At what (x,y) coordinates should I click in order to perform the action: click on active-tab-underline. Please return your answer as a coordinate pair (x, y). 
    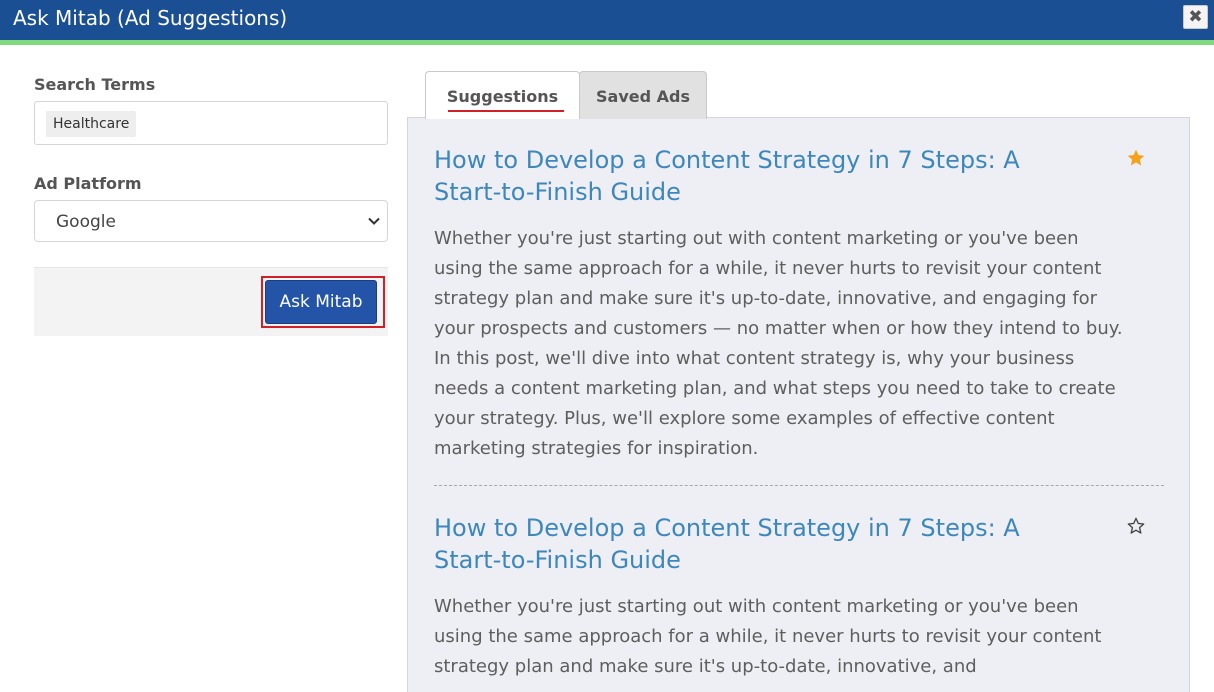
    Looking at the image, I should click on (506, 111).